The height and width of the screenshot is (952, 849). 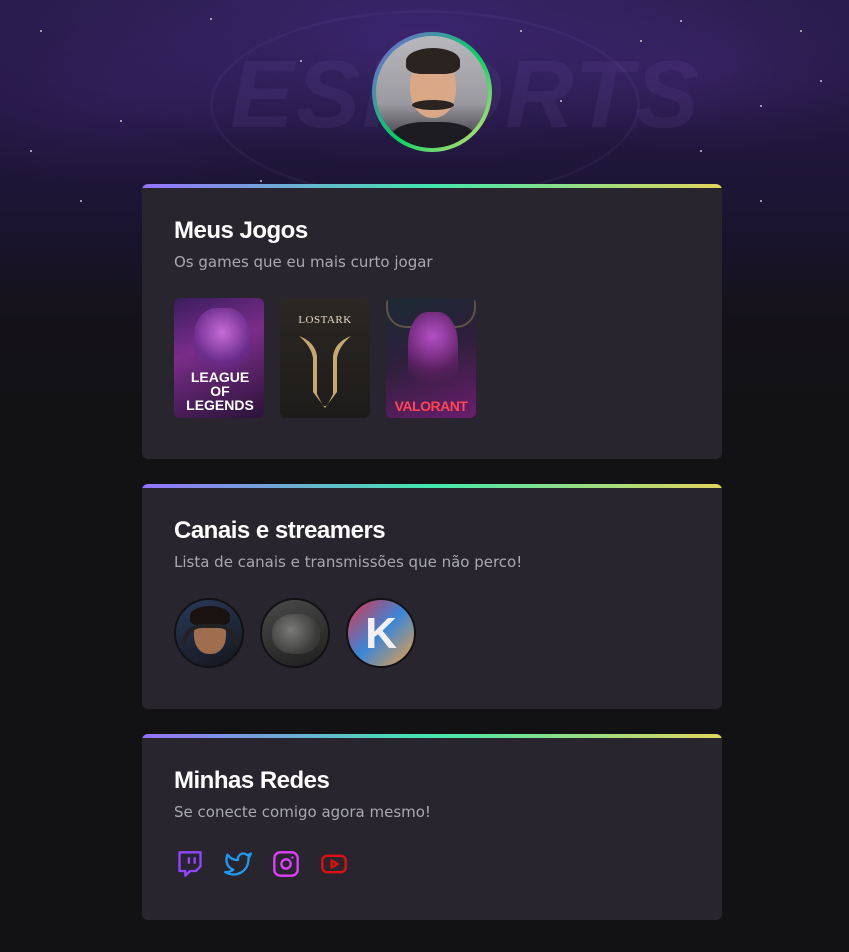 I want to click on twitter-icon, so click(x=238, y=864).